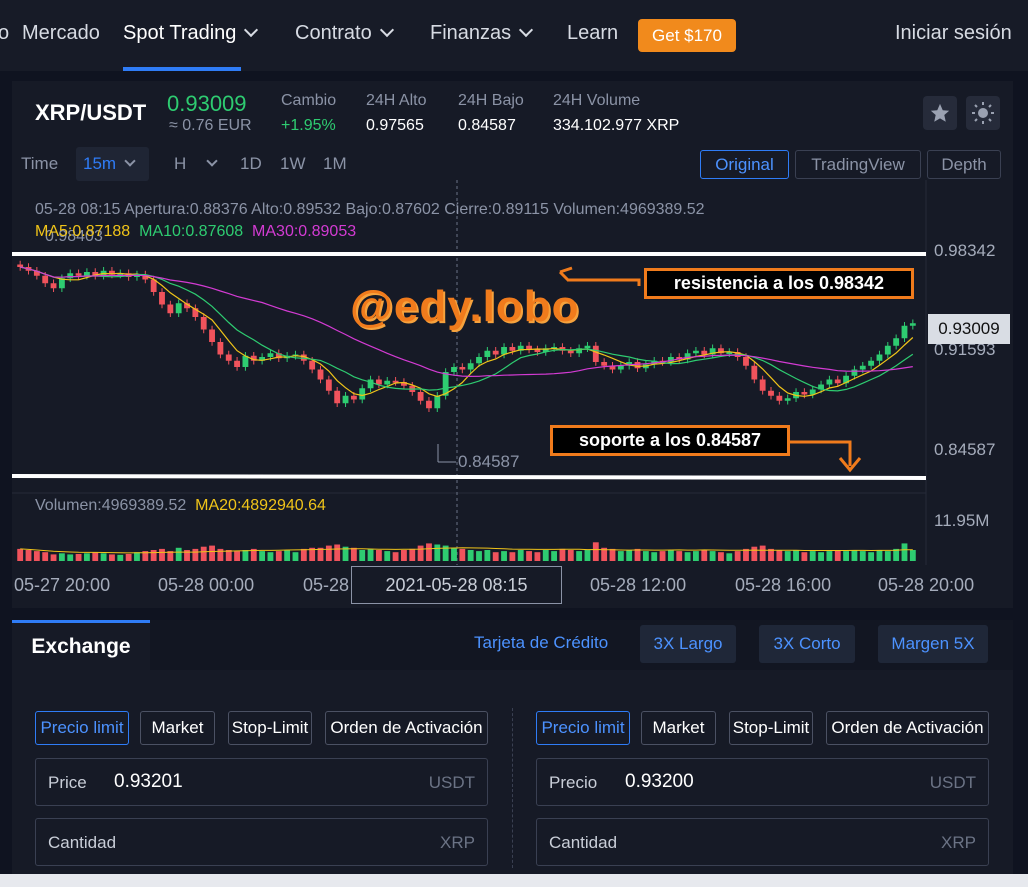 The height and width of the screenshot is (887, 1028). I want to click on theme-toggle-button, so click(983, 113).